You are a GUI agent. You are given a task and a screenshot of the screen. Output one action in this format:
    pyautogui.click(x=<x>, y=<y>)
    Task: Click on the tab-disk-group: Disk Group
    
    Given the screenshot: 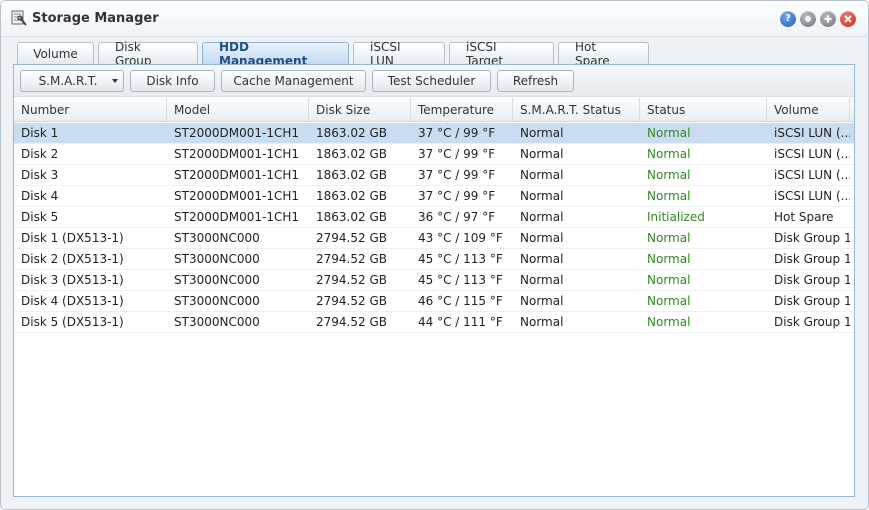 What is the action you would take?
    pyautogui.click(x=148, y=54)
    